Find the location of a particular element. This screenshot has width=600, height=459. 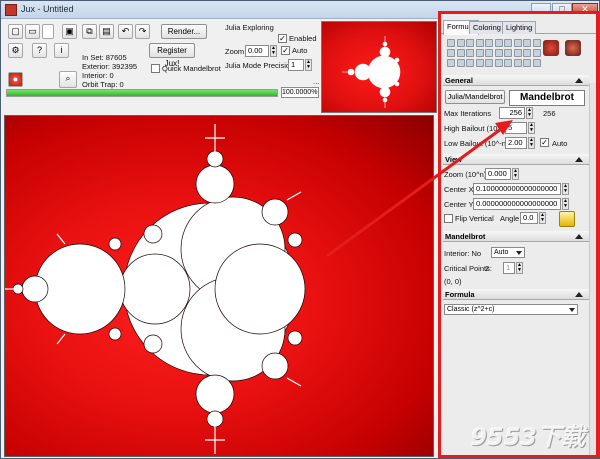

save-icon: ▣ is located at coordinates (69, 31).